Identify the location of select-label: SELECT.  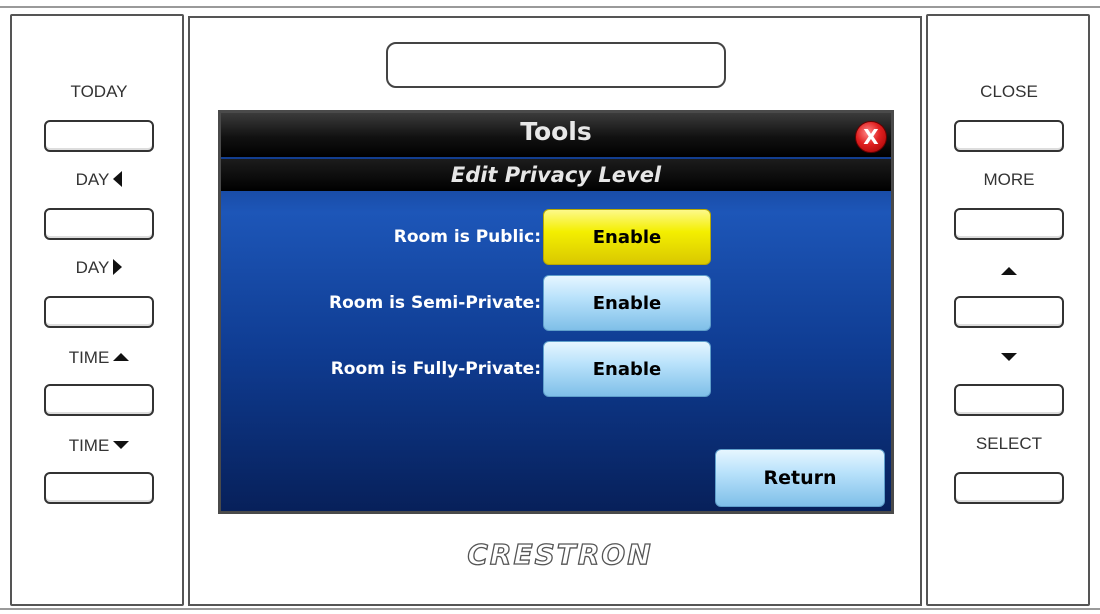
(1009, 443).